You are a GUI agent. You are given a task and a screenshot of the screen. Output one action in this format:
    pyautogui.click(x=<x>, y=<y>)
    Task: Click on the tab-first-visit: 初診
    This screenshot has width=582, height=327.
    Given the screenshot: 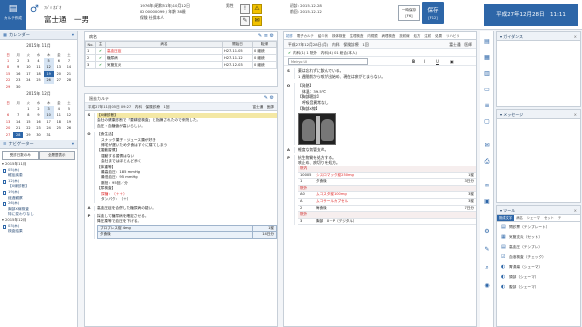 What is the action you would take?
    pyautogui.click(x=289, y=36)
    